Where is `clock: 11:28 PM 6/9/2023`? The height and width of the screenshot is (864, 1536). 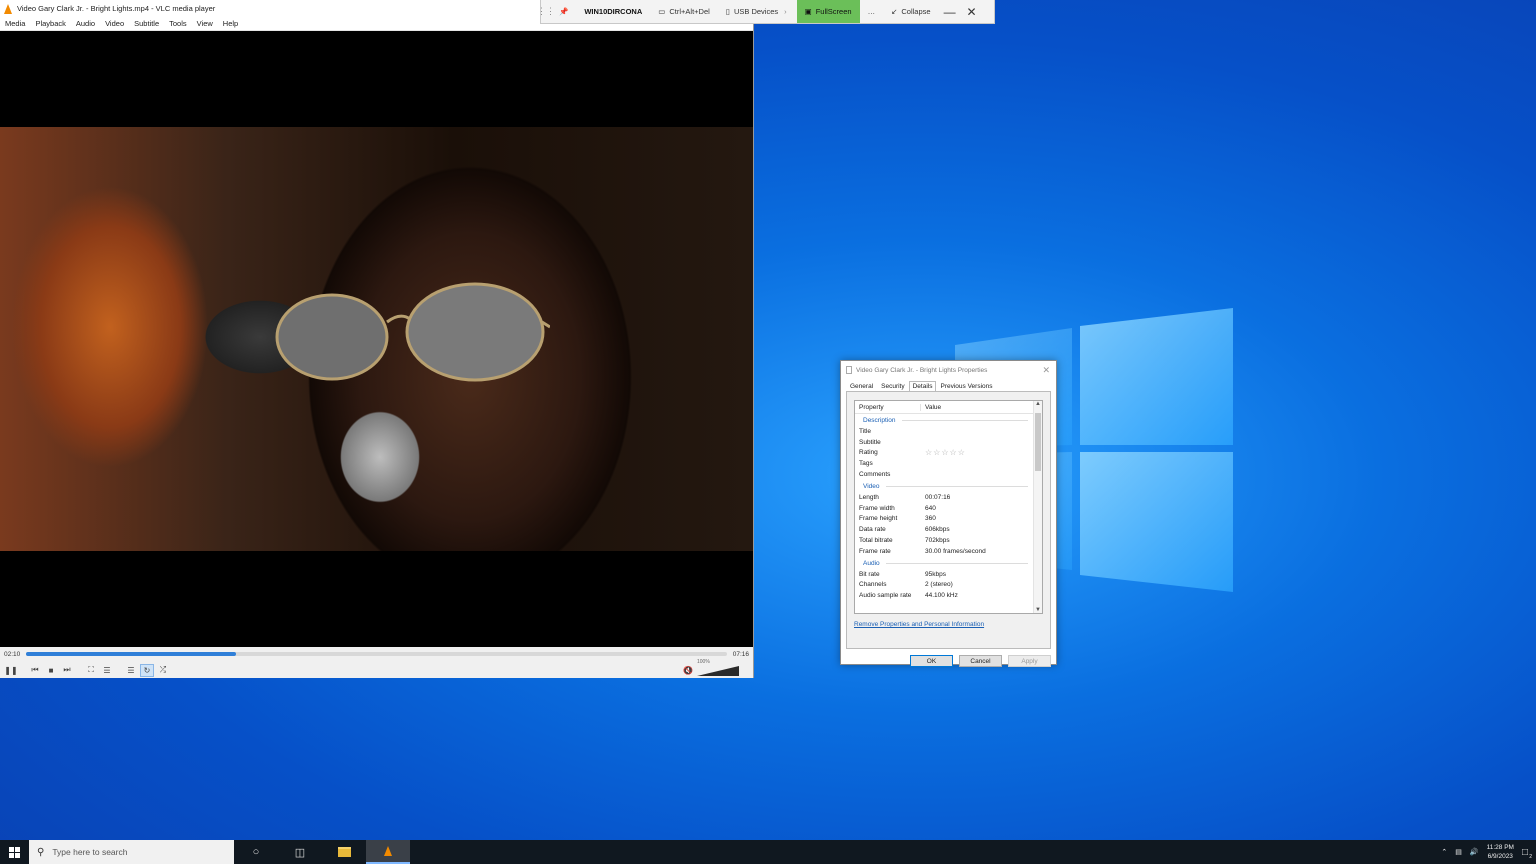 clock: 11:28 PM 6/9/2023 is located at coordinates (1500, 852).